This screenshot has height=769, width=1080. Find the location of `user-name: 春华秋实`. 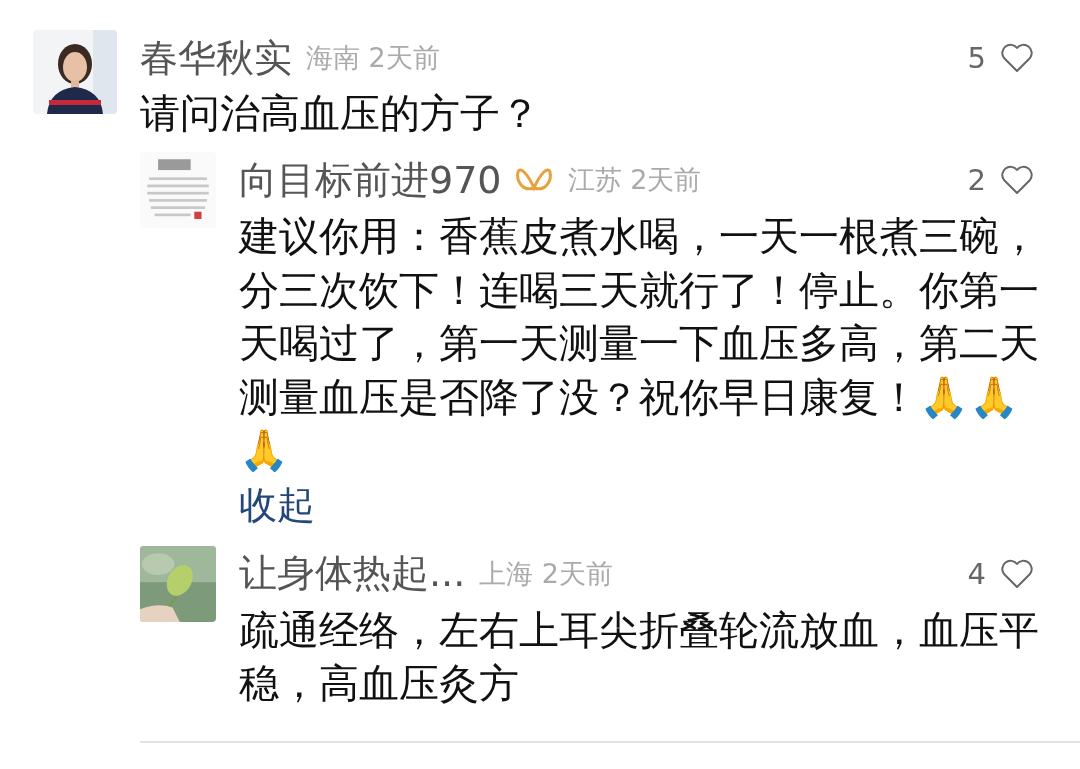

user-name: 春华秋实 is located at coordinates (216, 58).